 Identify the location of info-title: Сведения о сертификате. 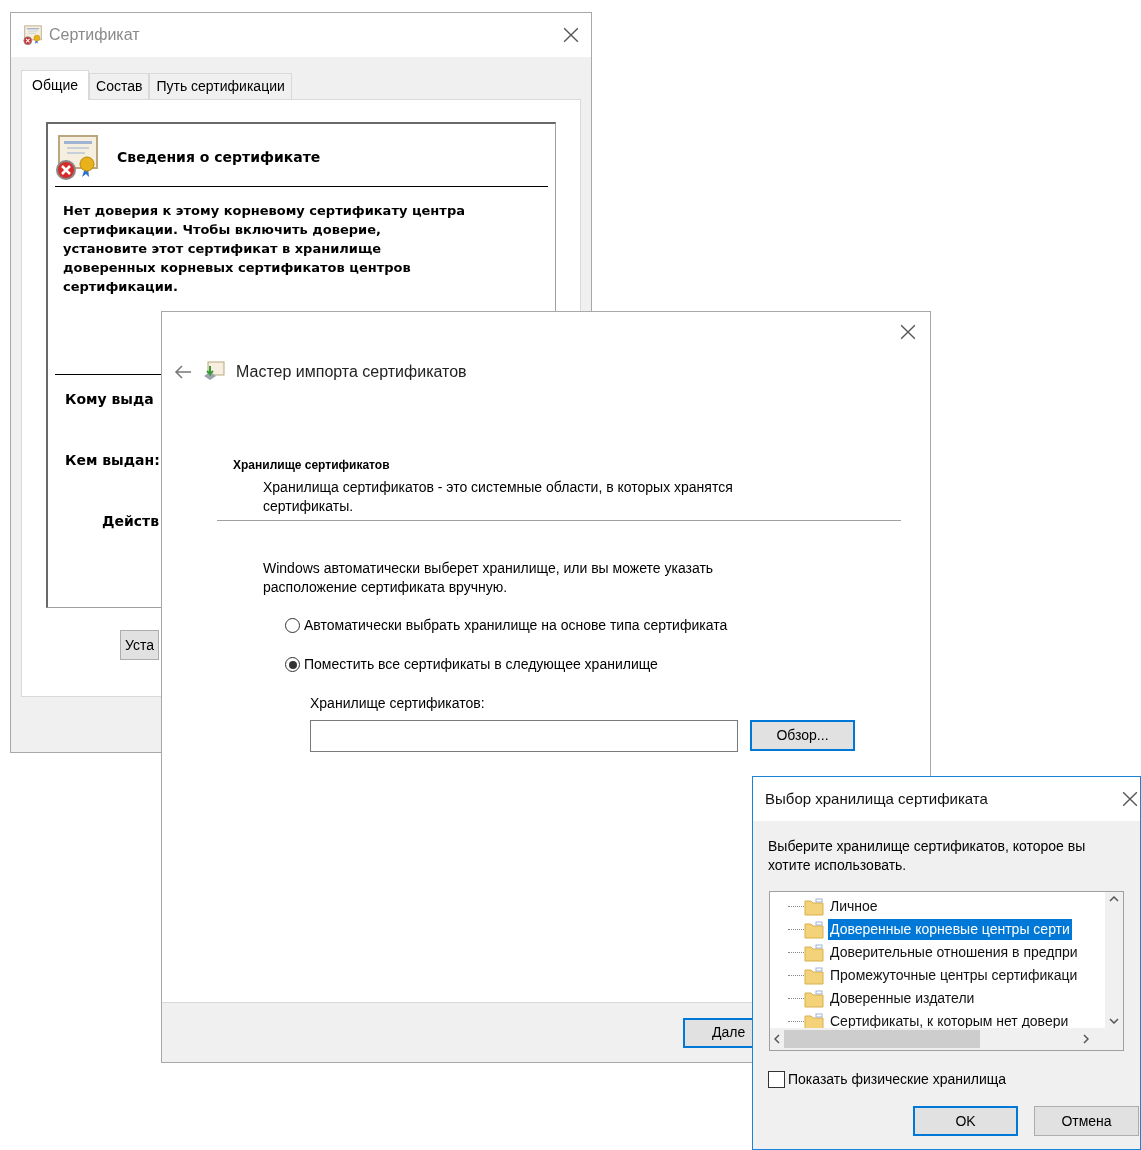
(219, 157).